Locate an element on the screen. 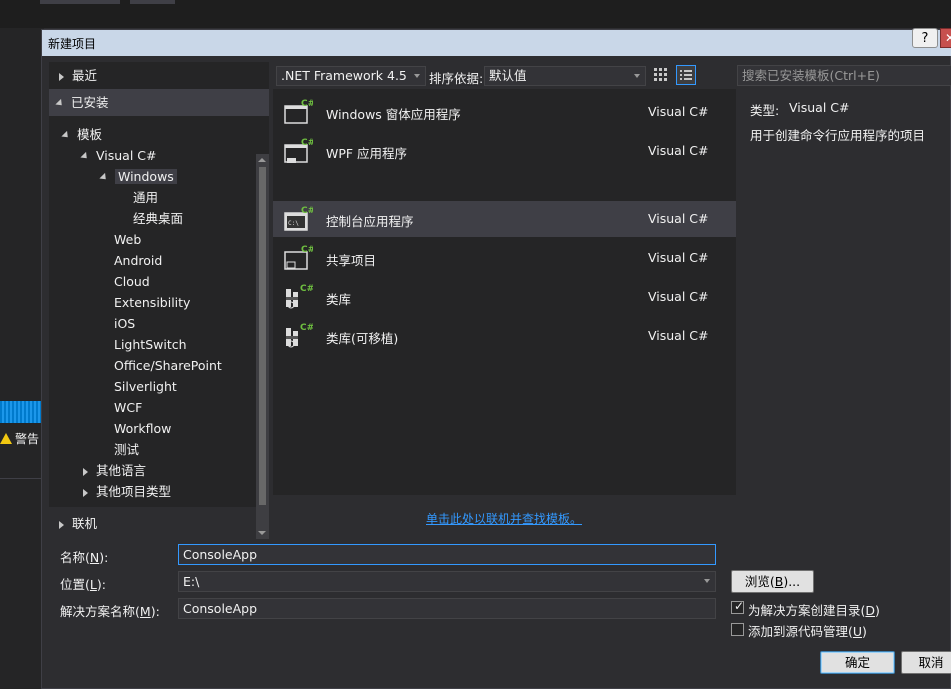  dialog-title: 新建项目 is located at coordinates (72, 44).